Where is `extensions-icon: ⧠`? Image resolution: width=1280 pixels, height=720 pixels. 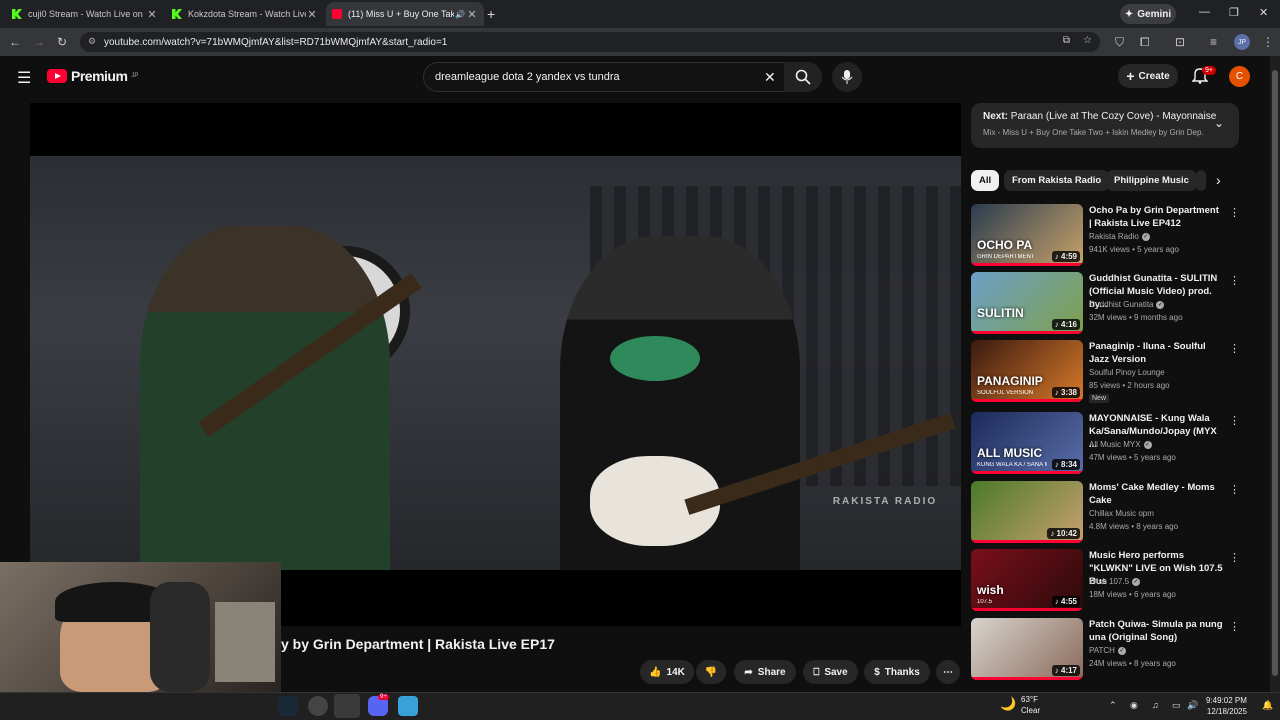
extensions-icon: ⧠ is located at coordinates (1145, 42).